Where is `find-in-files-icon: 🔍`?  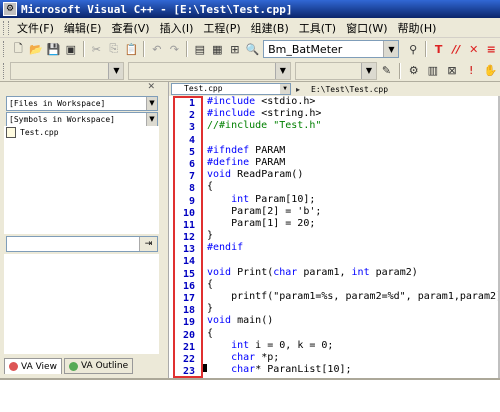
find-in-files-icon: 🔍 is located at coordinates (253, 49).